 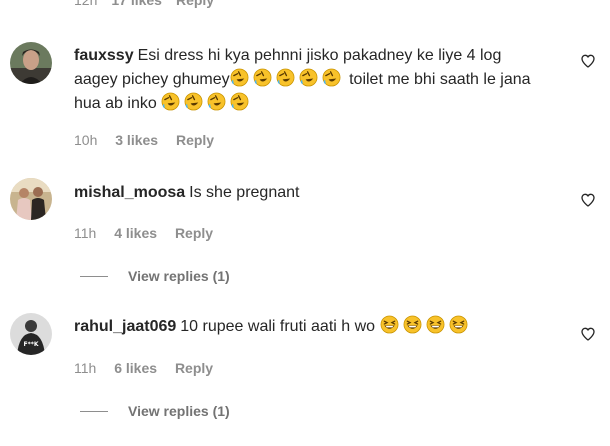 What do you see at coordinates (125, 326) in the screenshot?
I see `comment-username: rahul_jaat069` at bounding box center [125, 326].